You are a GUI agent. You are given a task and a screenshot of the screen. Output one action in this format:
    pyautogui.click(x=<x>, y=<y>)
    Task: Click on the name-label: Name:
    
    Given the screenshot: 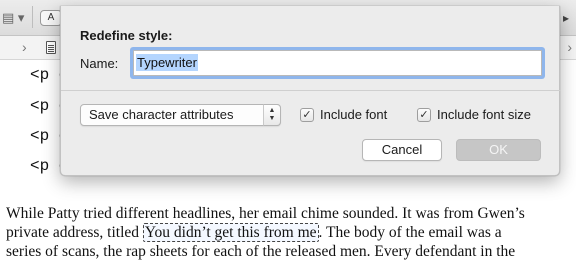 What is the action you would take?
    pyautogui.click(x=99, y=63)
    